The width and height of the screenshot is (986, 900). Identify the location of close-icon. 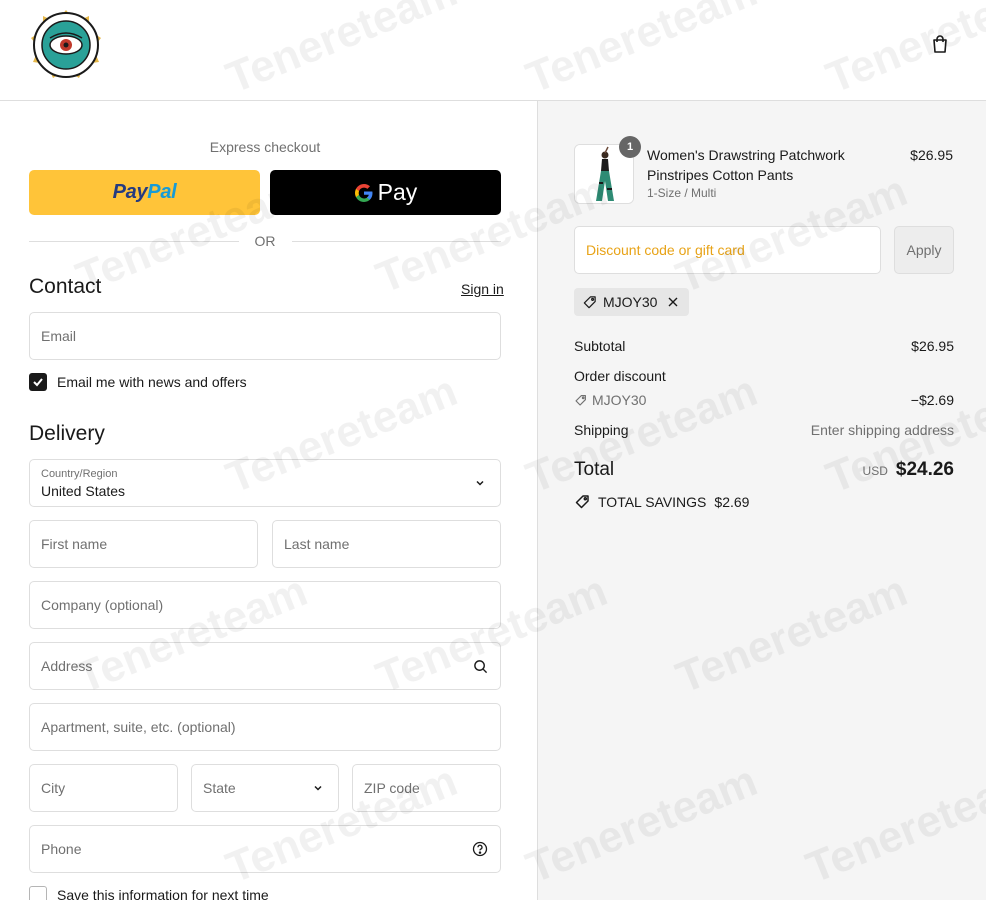
(673, 302).